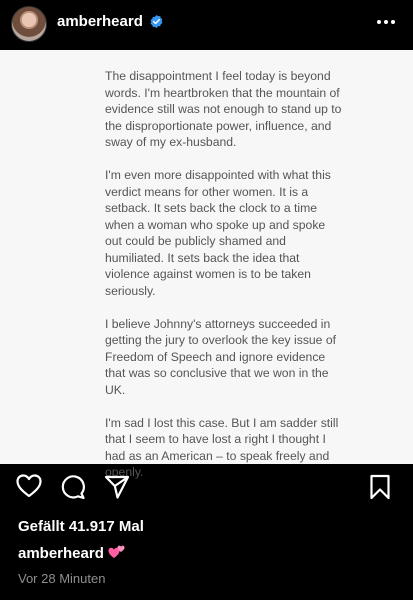  I want to click on more-options-icon, so click(386, 22).